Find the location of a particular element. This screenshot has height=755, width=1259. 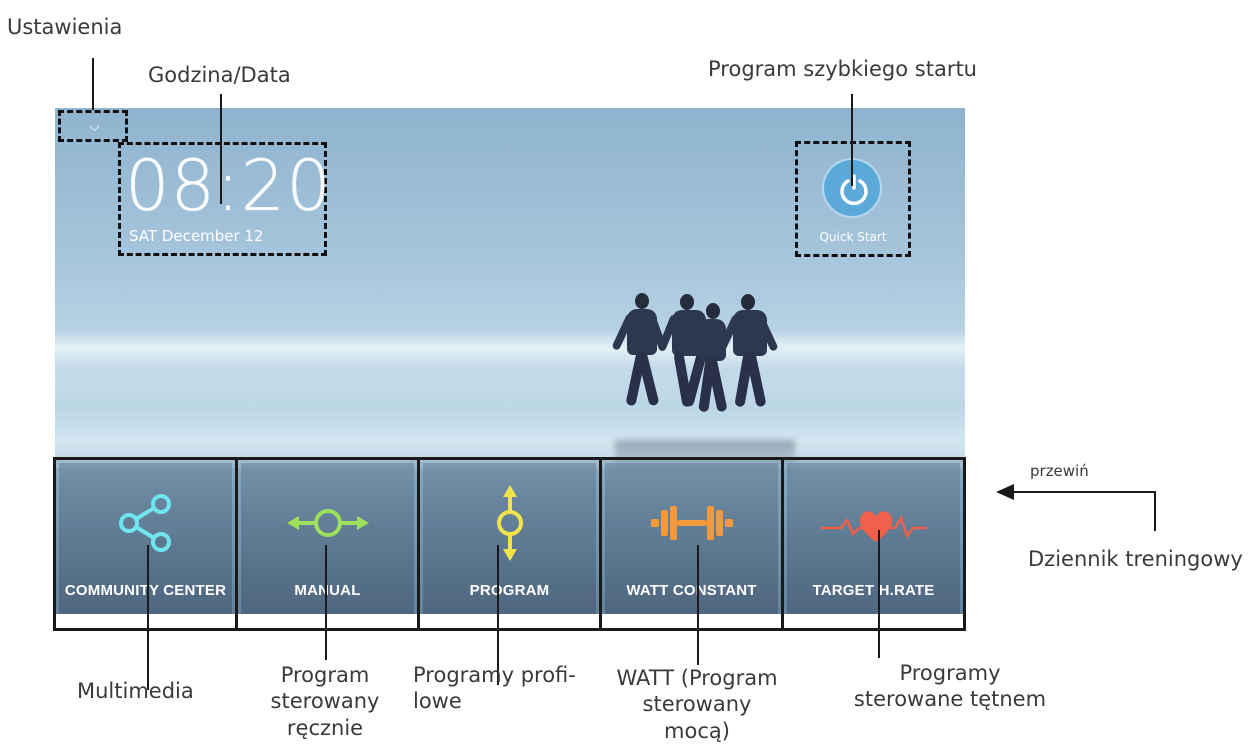

tile-label: WATT CONSTANT is located at coordinates (691, 590).